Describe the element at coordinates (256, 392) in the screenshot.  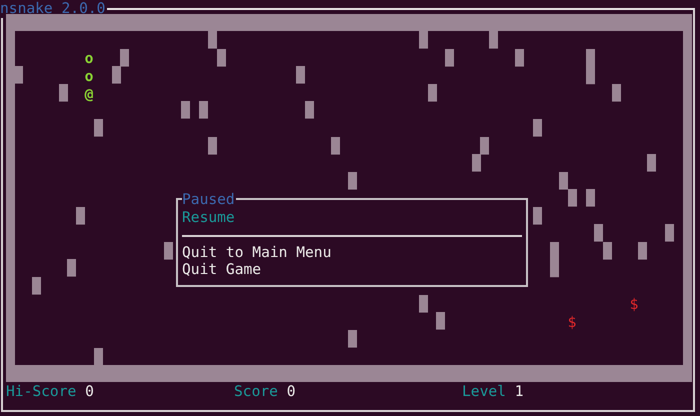
I see `stat-label: Score` at that location.